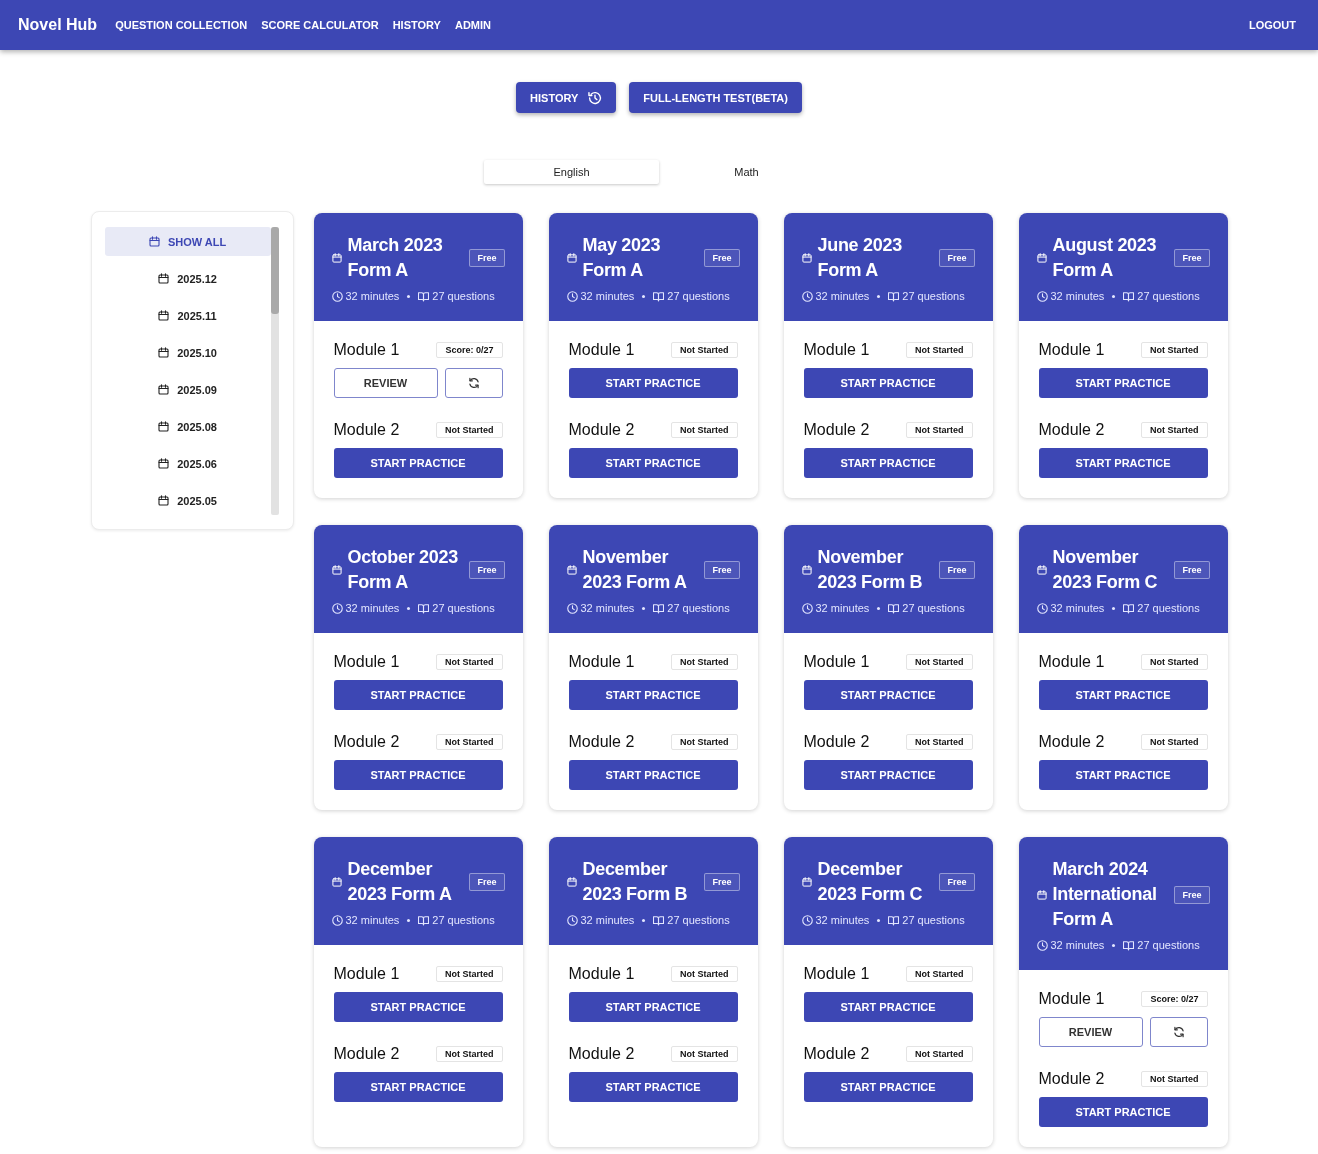  I want to click on date-filter-item: 2025.12, so click(187, 278).